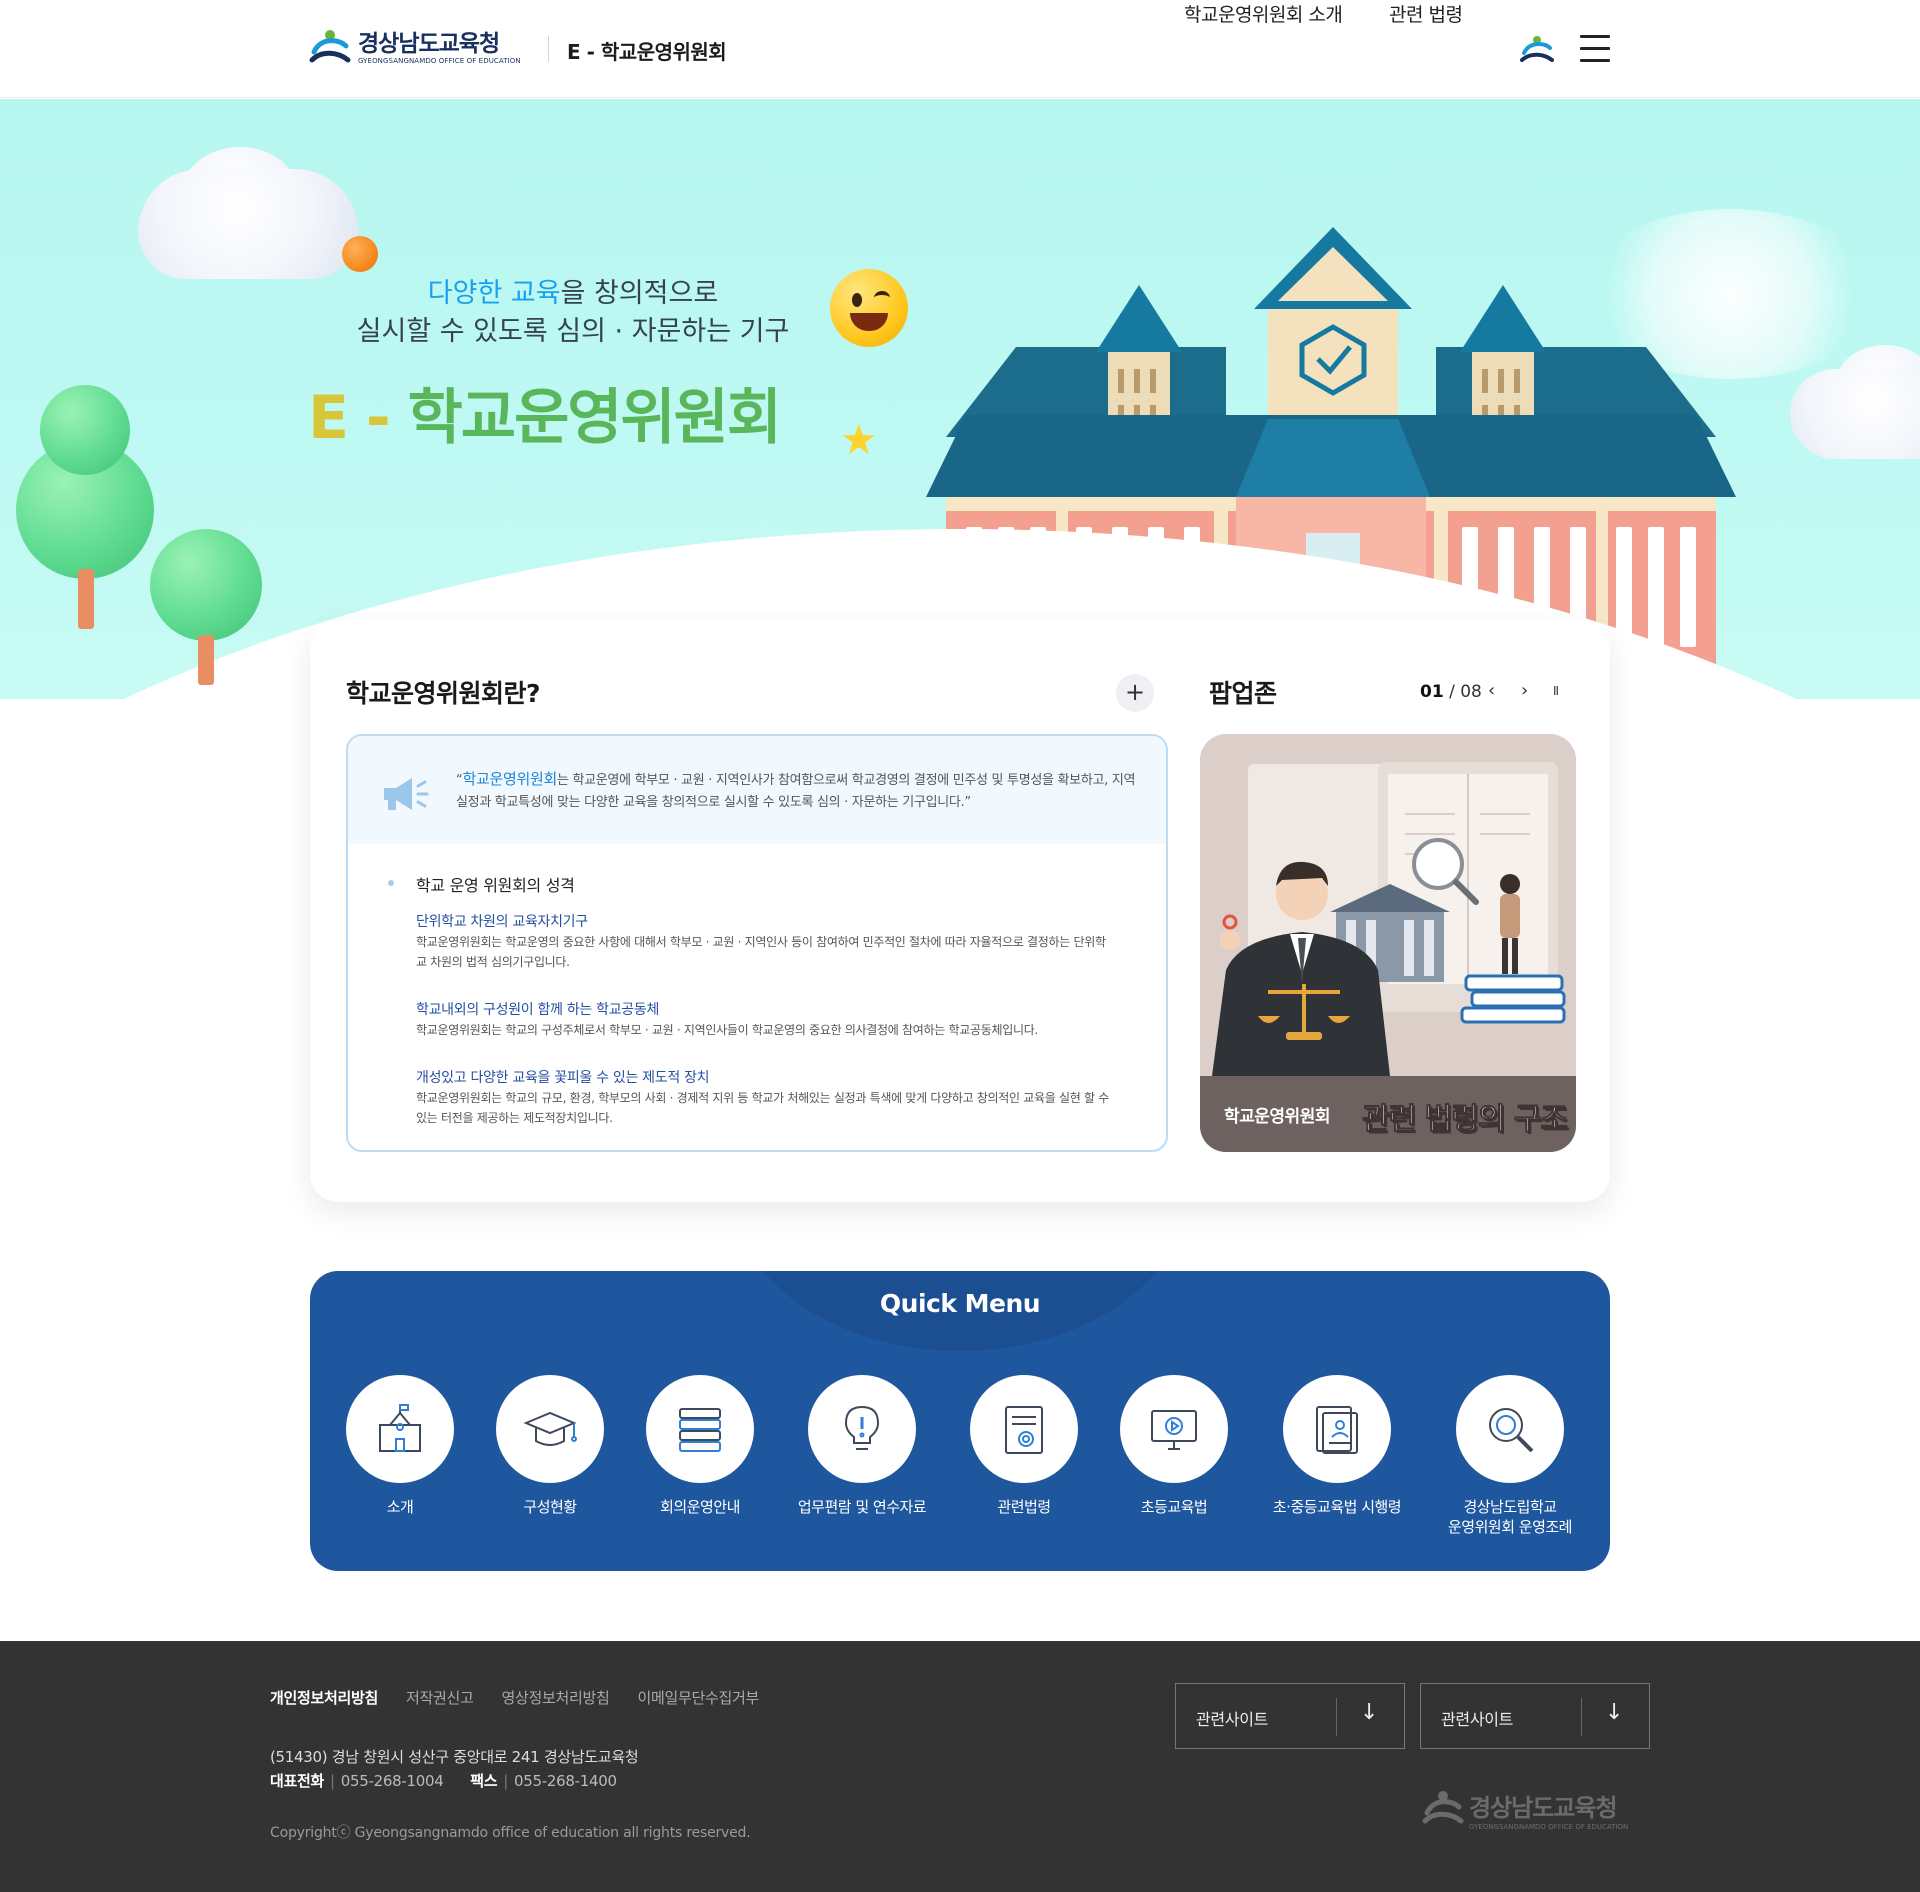 This screenshot has width=1920, height=1892. What do you see at coordinates (1537, 50) in the screenshot?
I see `emblem-icon` at bounding box center [1537, 50].